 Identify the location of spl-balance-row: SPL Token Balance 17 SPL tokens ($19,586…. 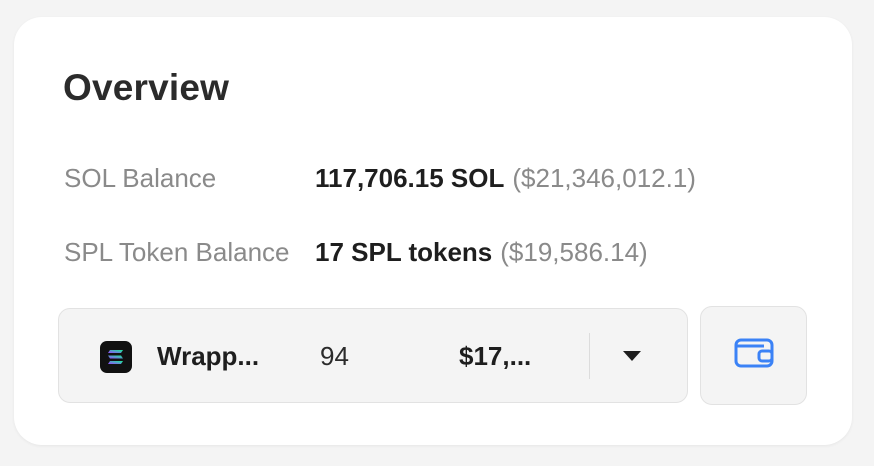
(356, 252).